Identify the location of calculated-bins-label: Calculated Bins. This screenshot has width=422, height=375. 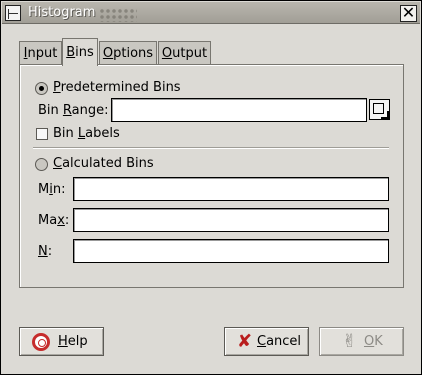
(103, 163).